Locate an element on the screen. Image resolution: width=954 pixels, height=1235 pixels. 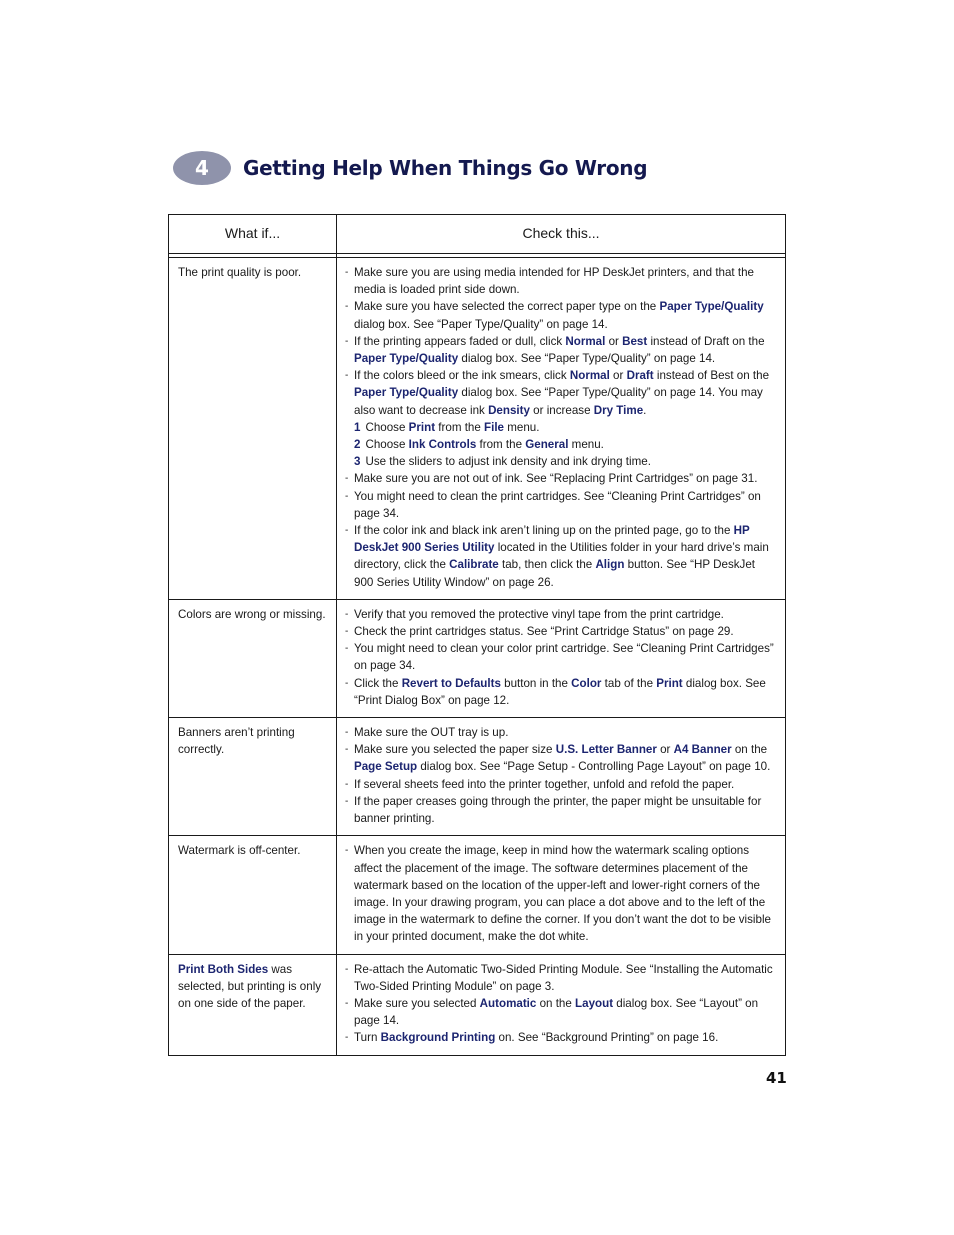
text-run: button in the is located at coordinates (536, 683).